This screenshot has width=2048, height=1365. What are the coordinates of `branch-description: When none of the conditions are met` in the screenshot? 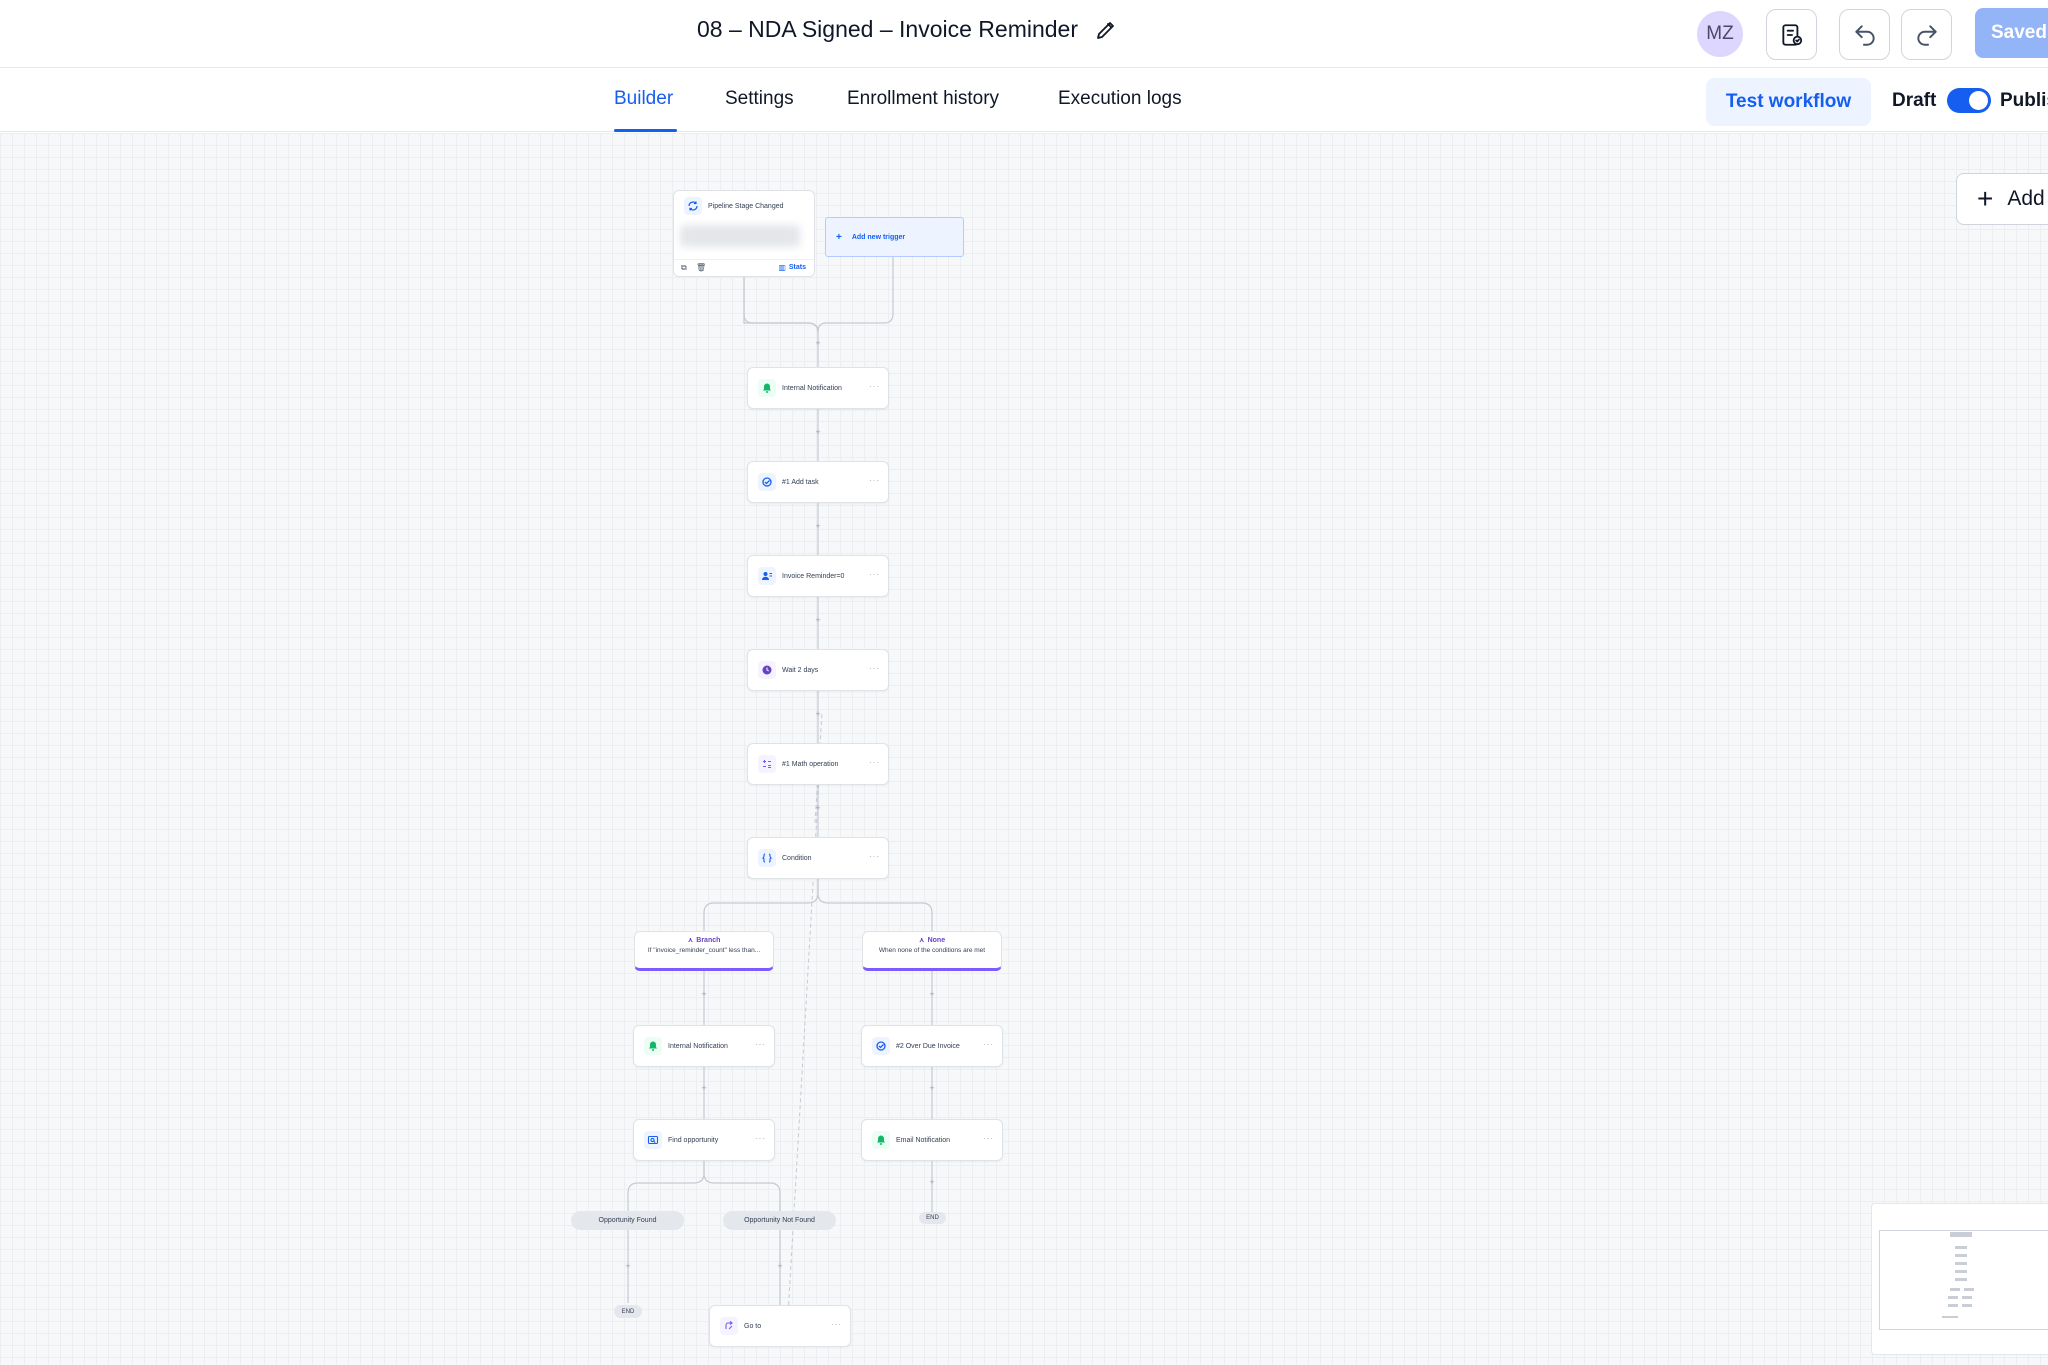 It's located at (932, 950).